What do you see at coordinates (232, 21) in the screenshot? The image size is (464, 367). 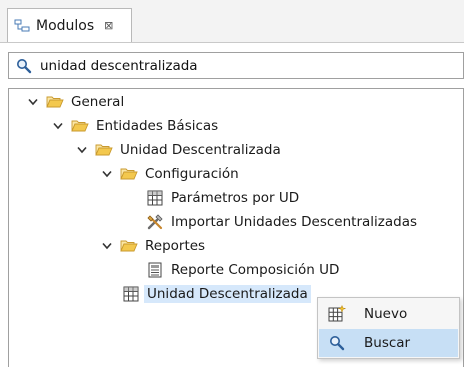 I see `view-tab-bar: Modulos ⊠` at bounding box center [232, 21].